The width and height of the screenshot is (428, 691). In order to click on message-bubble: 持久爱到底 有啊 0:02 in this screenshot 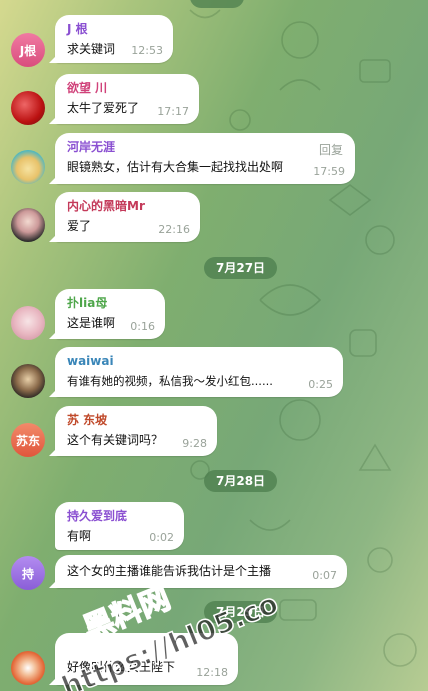, I will do `click(119, 526)`.